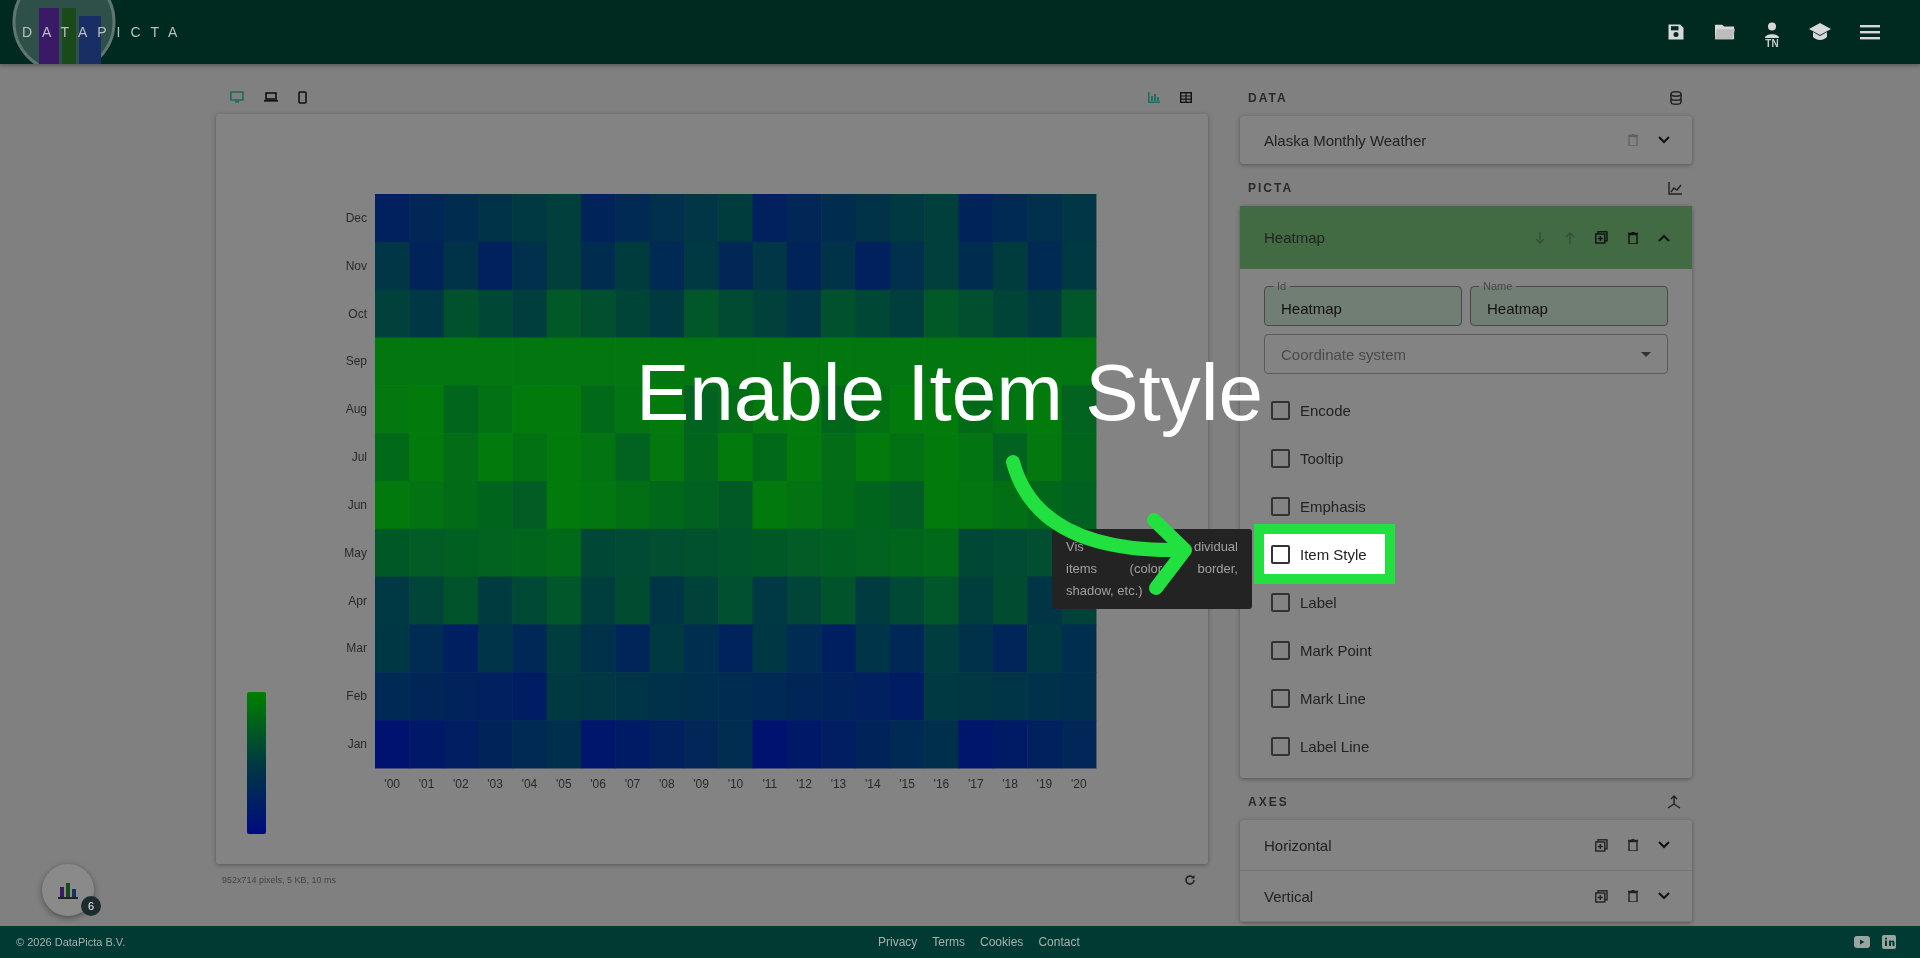  I want to click on select-field: Coordinate system, so click(1466, 354).